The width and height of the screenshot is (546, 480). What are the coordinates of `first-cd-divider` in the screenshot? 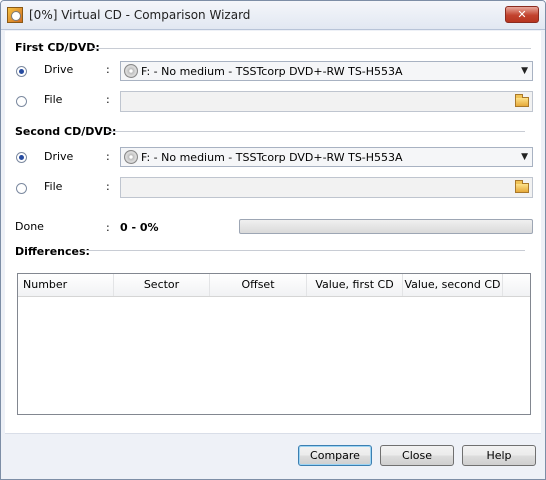 It's located at (311, 48).